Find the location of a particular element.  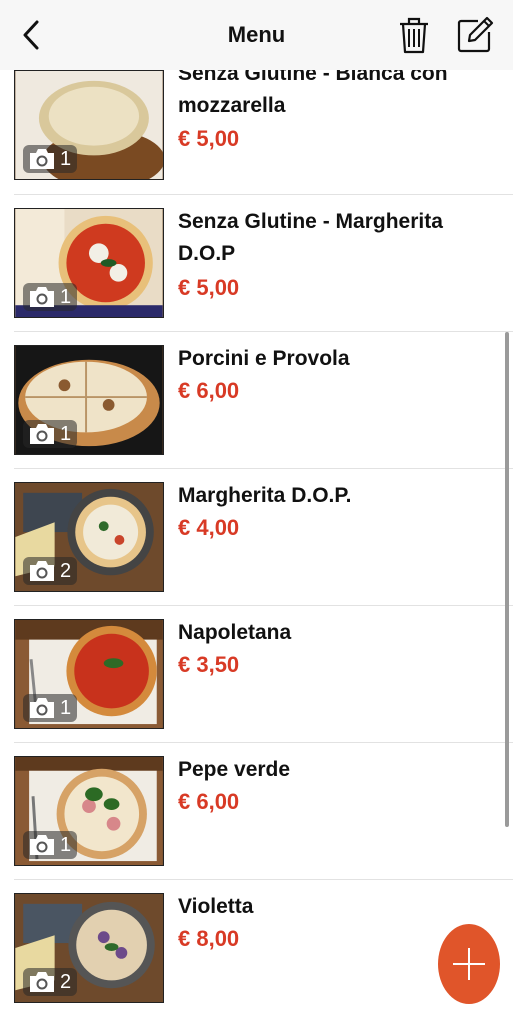

list-item: 1 Pepe verde € 6,00 is located at coordinates (256, 811).